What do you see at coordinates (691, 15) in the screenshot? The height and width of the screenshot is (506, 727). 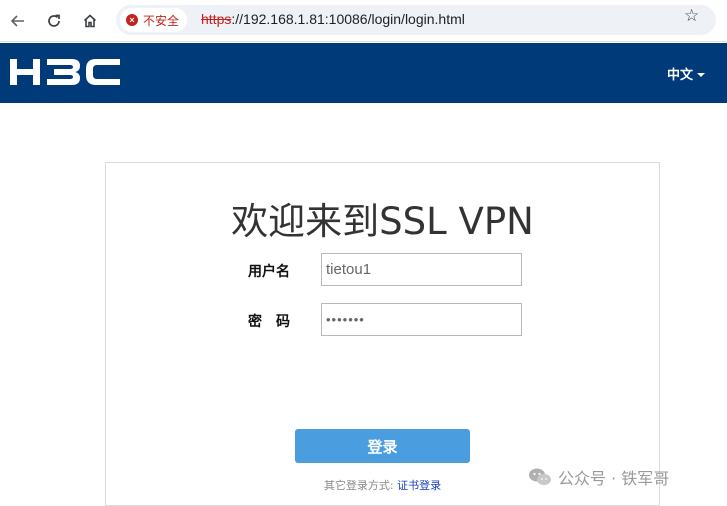 I see `bookmark-star-icon: ☆` at bounding box center [691, 15].